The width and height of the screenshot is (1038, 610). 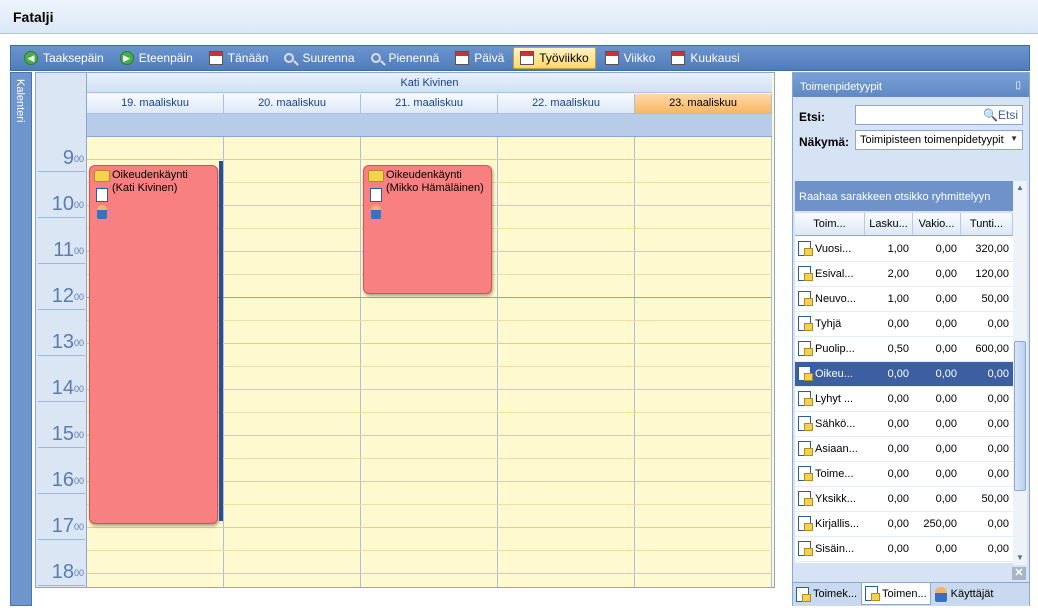 What do you see at coordinates (828, 324) in the screenshot?
I see `table-cell: Tyhjä` at bounding box center [828, 324].